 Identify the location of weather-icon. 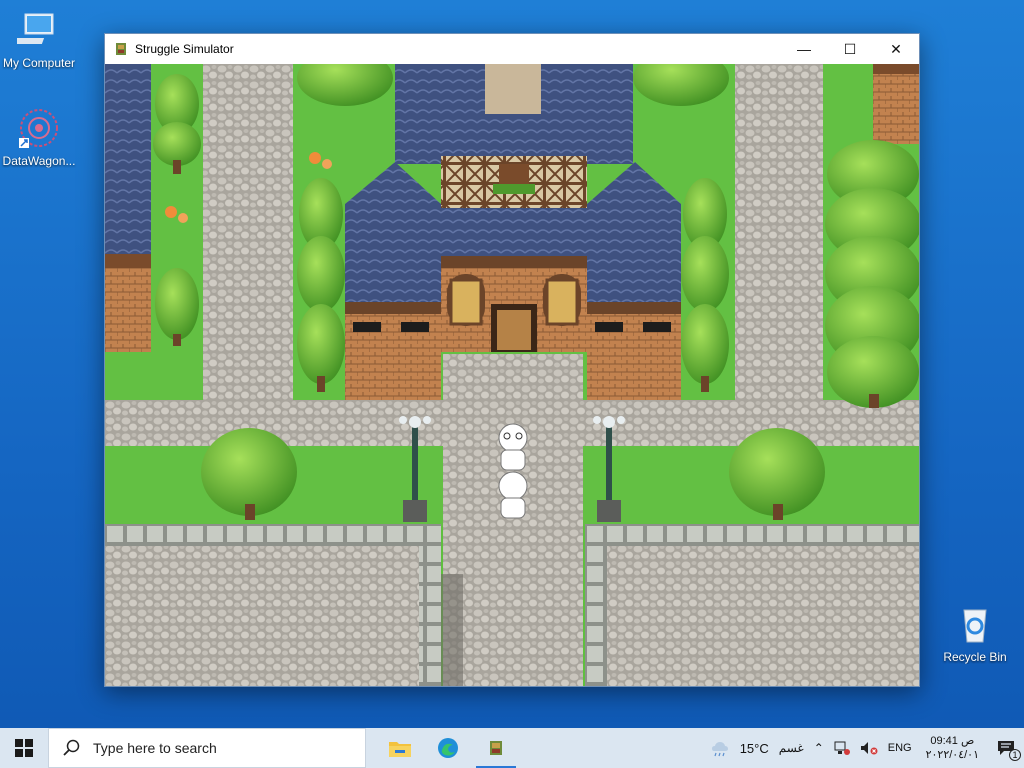
(720, 748).